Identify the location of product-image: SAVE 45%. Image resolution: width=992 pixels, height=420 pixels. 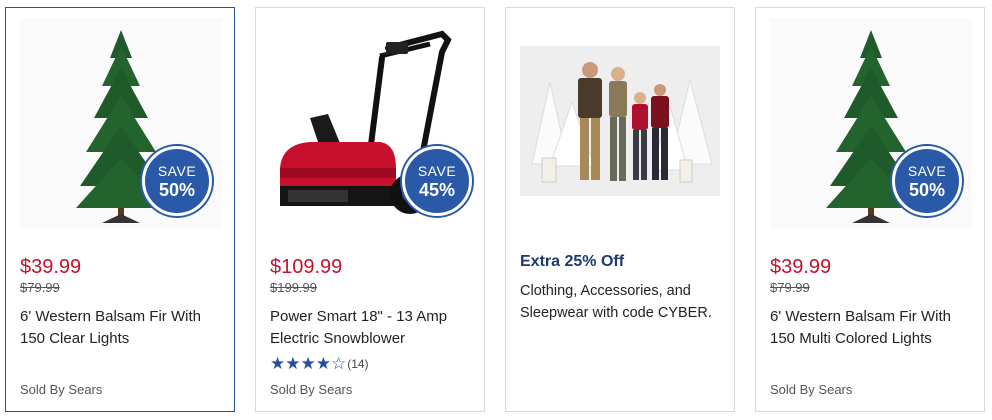
(371, 123).